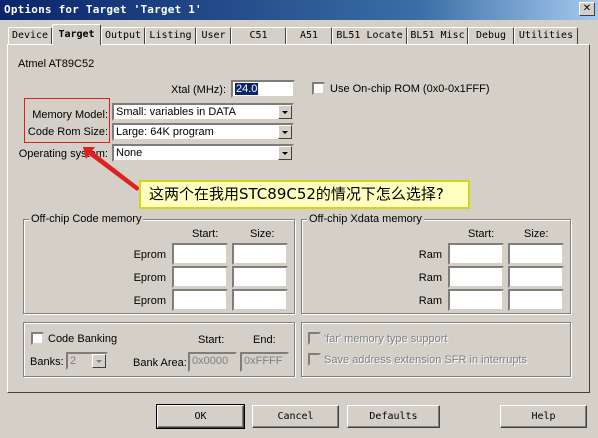 This screenshot has width=598, height=438. Describe the element at coordinates (304, 194) in the screenshot. I see `annotation-callout: 这两个在我用STC89C52的情况下怎么选择?` at that location.